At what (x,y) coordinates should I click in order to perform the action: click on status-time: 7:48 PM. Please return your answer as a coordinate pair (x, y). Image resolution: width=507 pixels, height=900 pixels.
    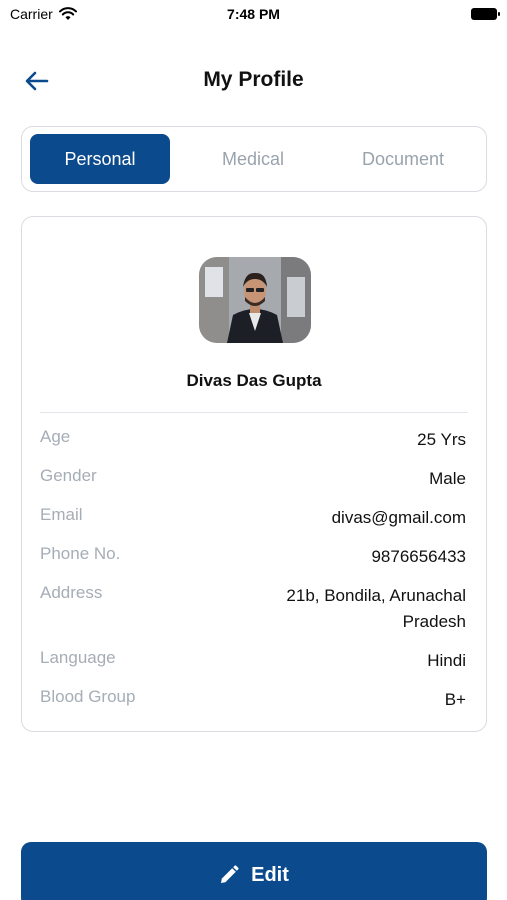
    Looking at the image, I should click on (253, 14).